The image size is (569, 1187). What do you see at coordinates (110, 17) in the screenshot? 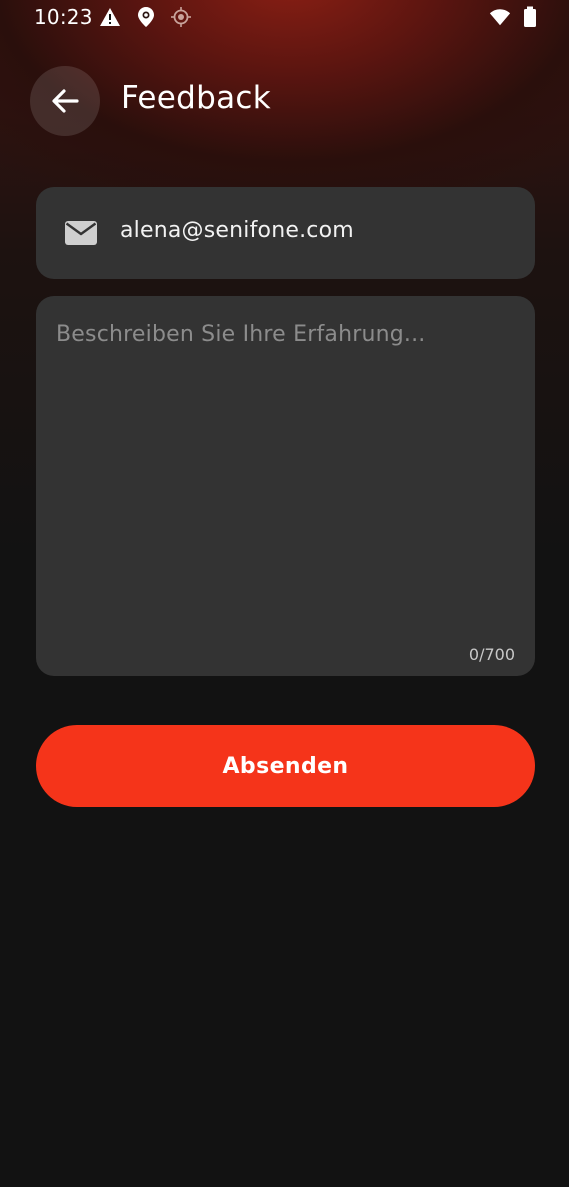
I see `warning-icon` at bounding box center [110, 17].